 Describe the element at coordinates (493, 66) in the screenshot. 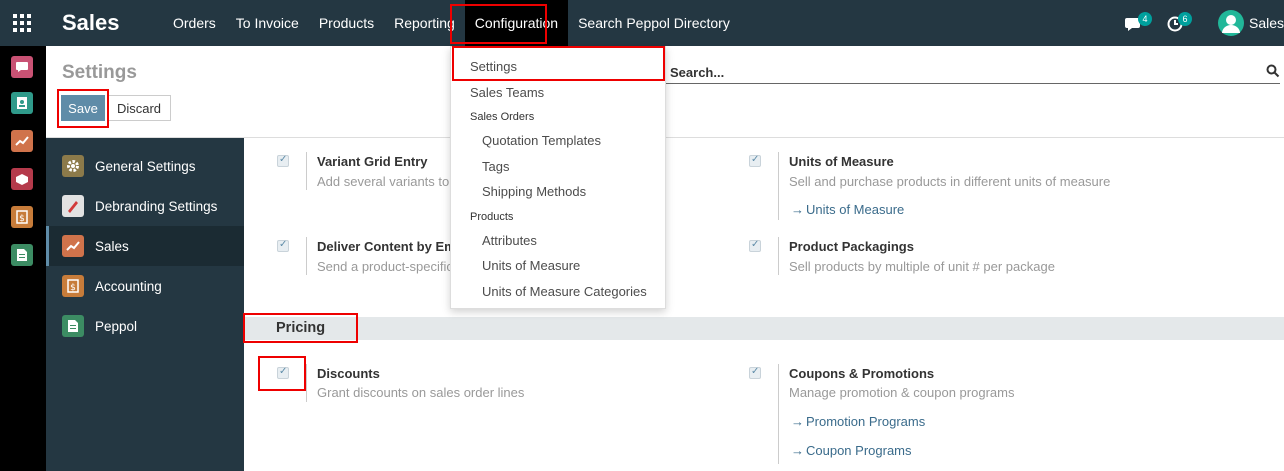

I see `dropdown-item-settings: Settings` at that location.